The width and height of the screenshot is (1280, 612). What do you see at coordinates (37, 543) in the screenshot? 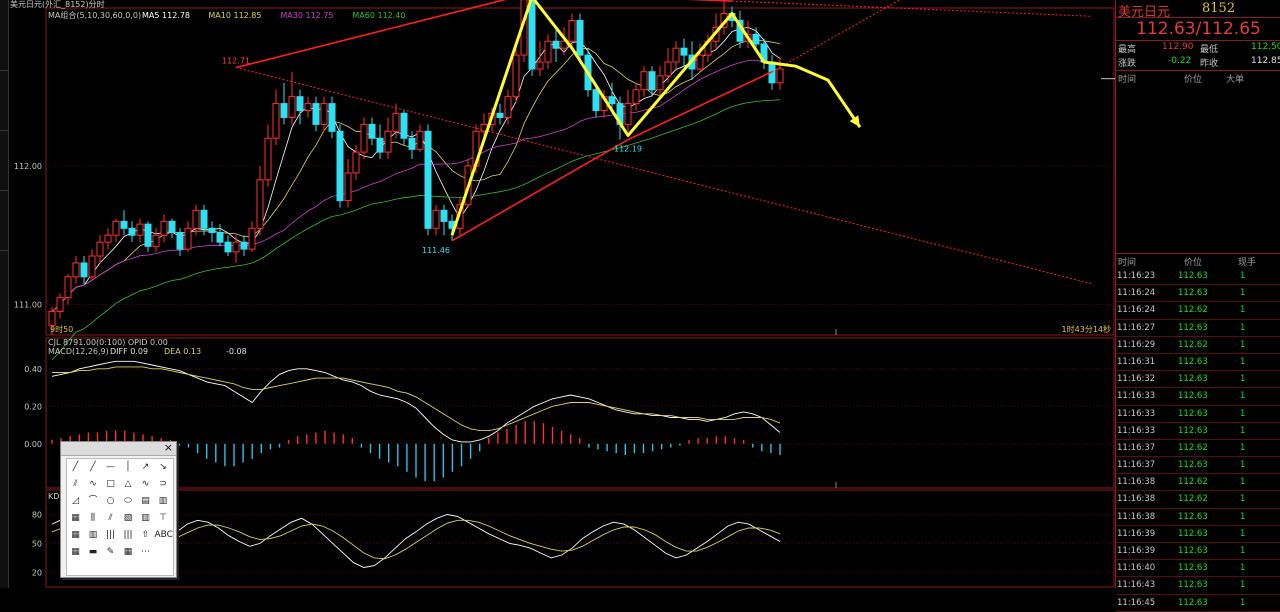
I see `kdj-y-tick: 50` at bounding box center [37, 543].